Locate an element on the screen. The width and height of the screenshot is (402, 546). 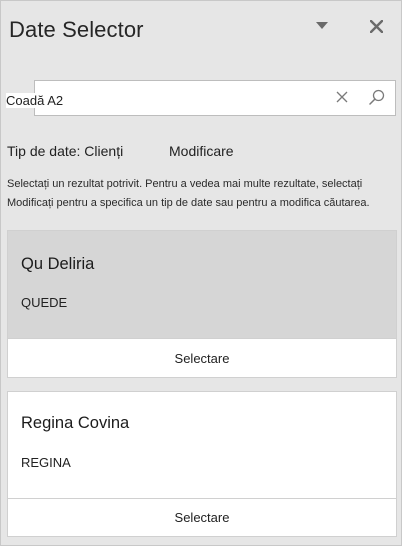
close-pane-button is located at coordinates (376, 26).